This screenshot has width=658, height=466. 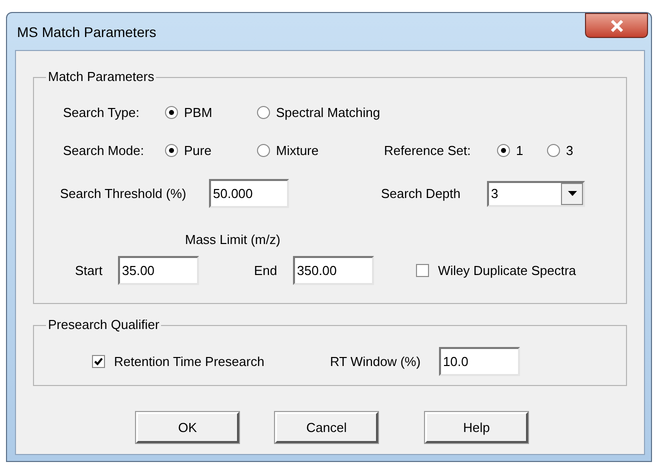 What do you see at coordinates (570, 150) in the screenshot?
I see `radio-label: 3` at bounding box center [570, 150].